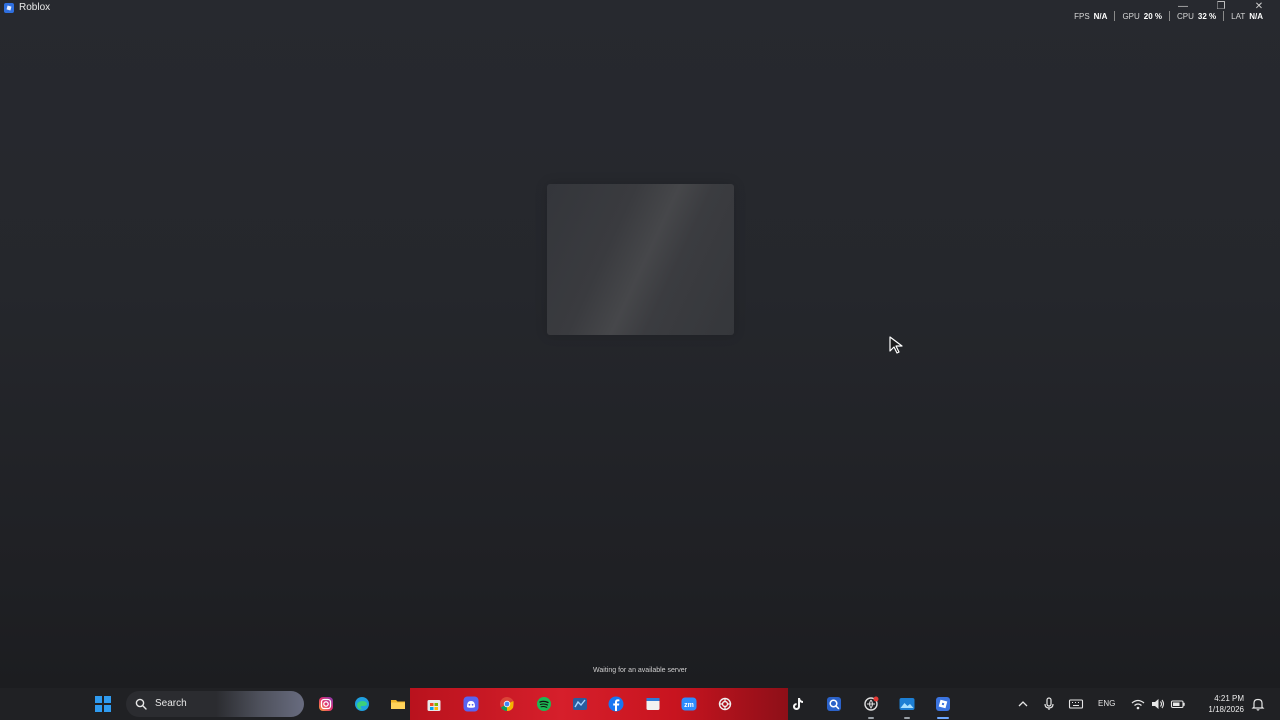 Image resolution: width=1280 pixels, height=720 pixels. Describe the element at coordinates (1076, 704) in the screenshot. I see `keyboard-icon` at that location.